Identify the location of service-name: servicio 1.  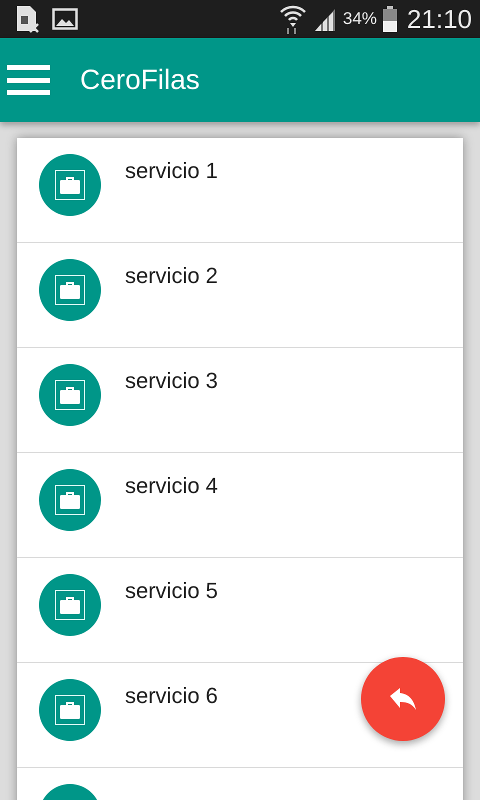
(171, 171).